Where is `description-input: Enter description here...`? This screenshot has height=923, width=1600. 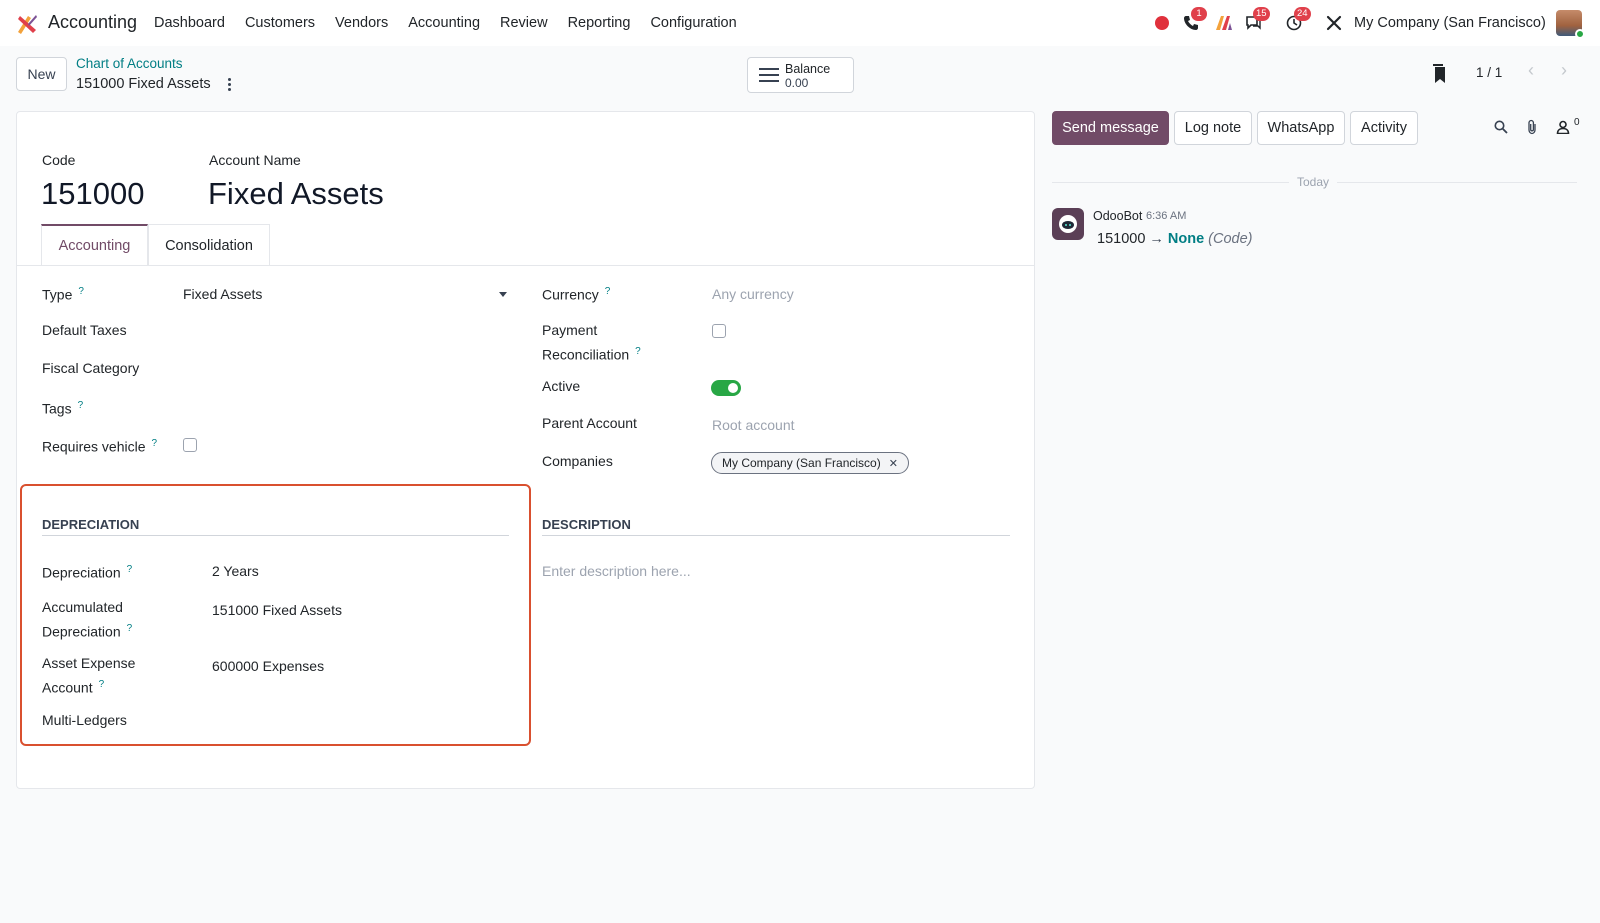 description-input: Enter description here... is located at coordinates (616, 571).